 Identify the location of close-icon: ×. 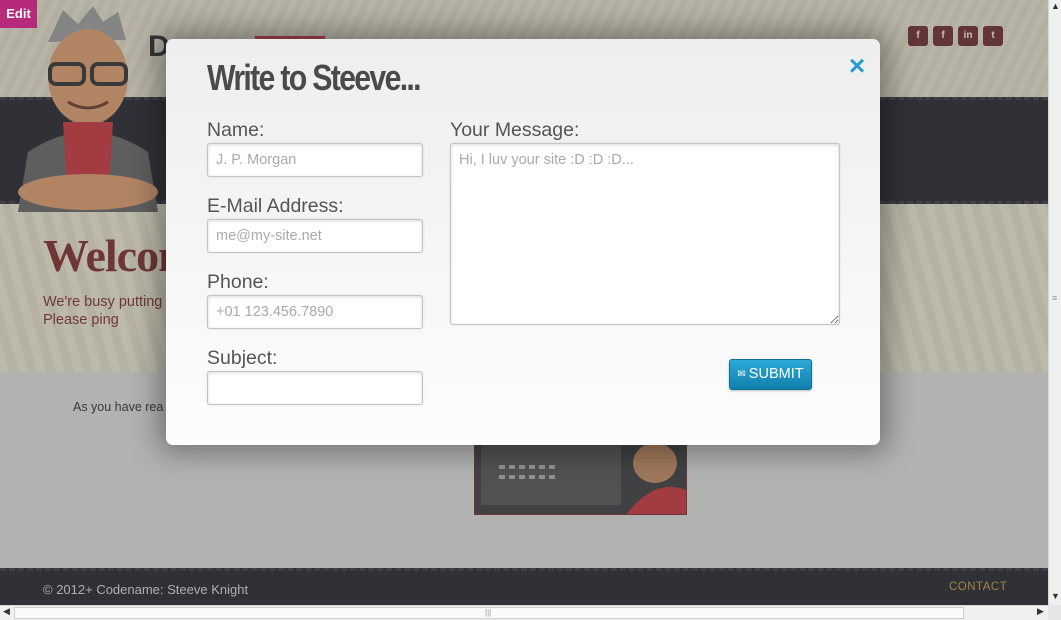
(857, 66).